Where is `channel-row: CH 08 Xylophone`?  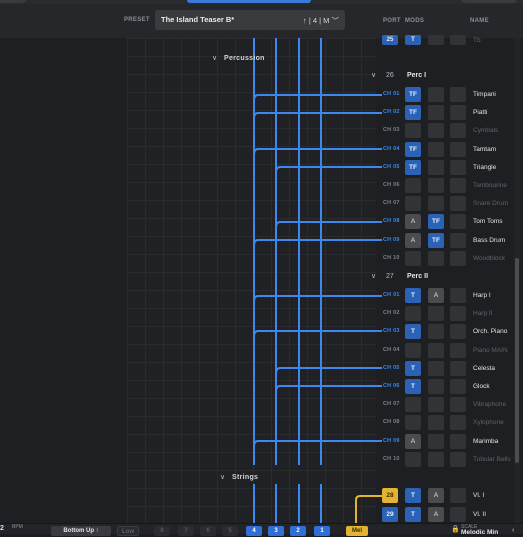
channel-row: CH 08 Xylophone is located at coordinates (446, 423).